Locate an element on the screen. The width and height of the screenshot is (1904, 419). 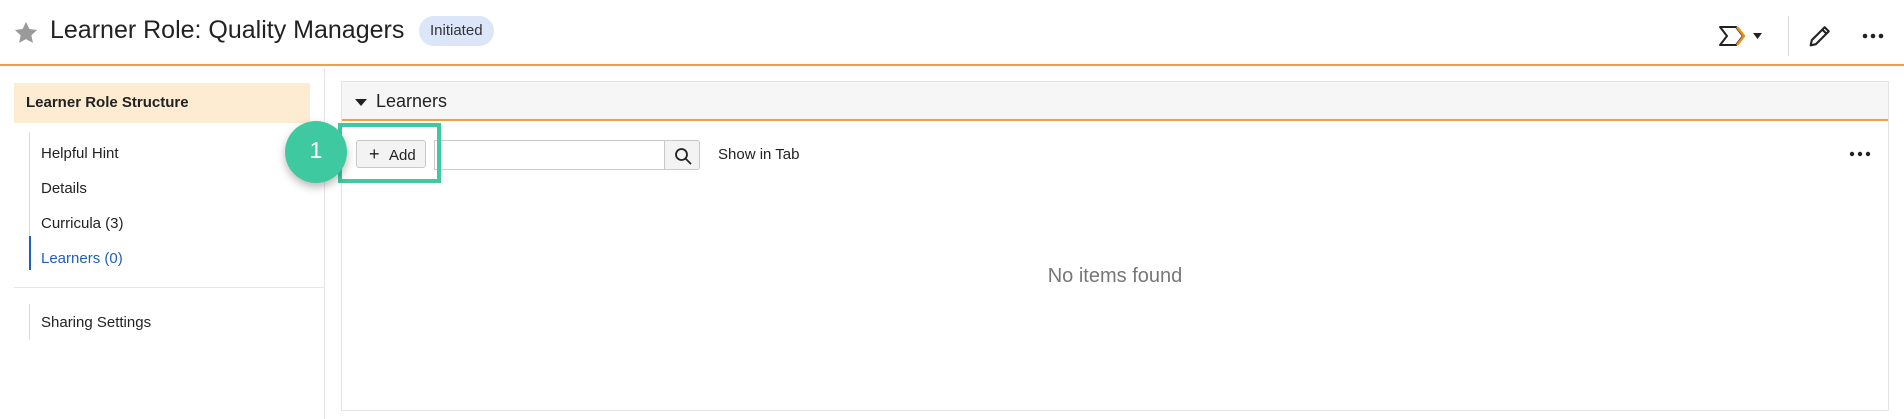
header-more-button is located at coordinates (1873, 36).